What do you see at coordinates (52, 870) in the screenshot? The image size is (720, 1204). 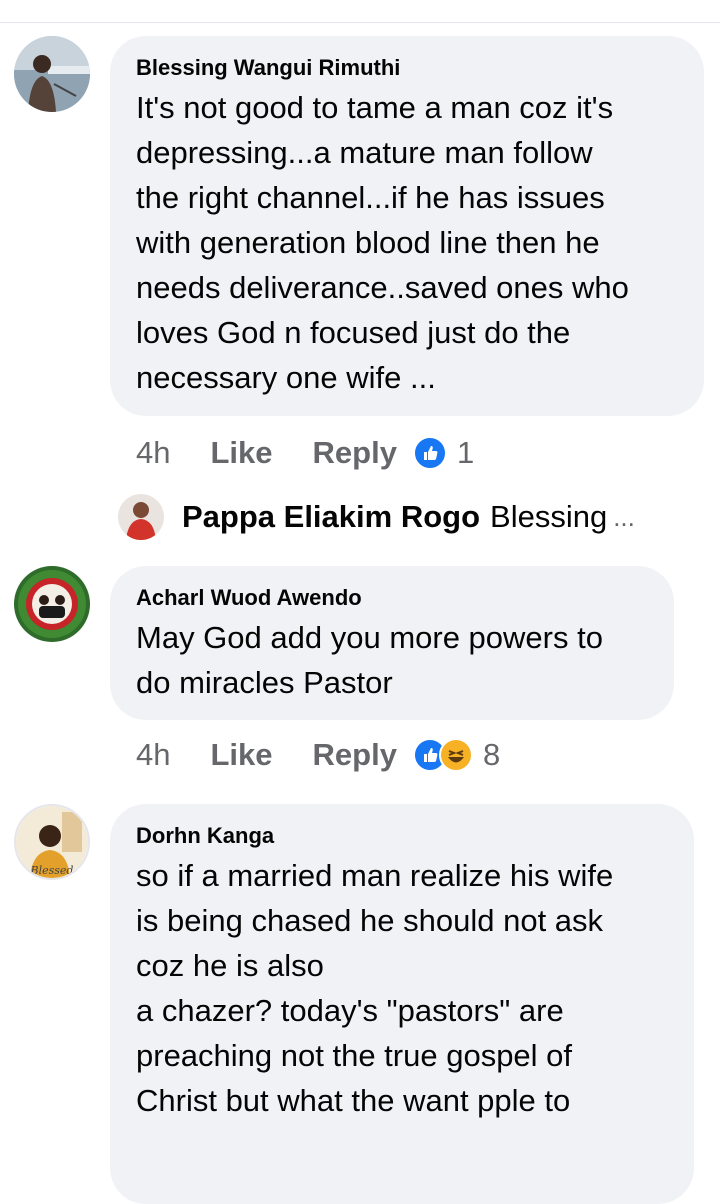 I see `avatar-caption: Blessed` at bounding box center [52, 870].